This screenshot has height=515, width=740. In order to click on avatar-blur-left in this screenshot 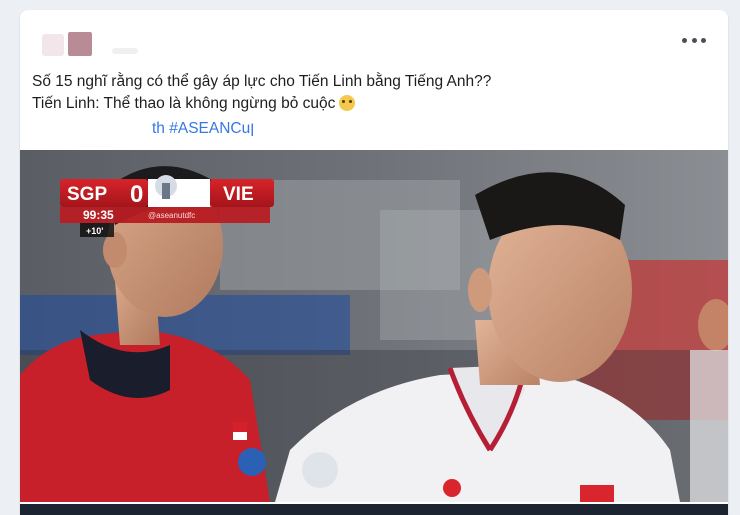, I will do `click(53, 45)`.